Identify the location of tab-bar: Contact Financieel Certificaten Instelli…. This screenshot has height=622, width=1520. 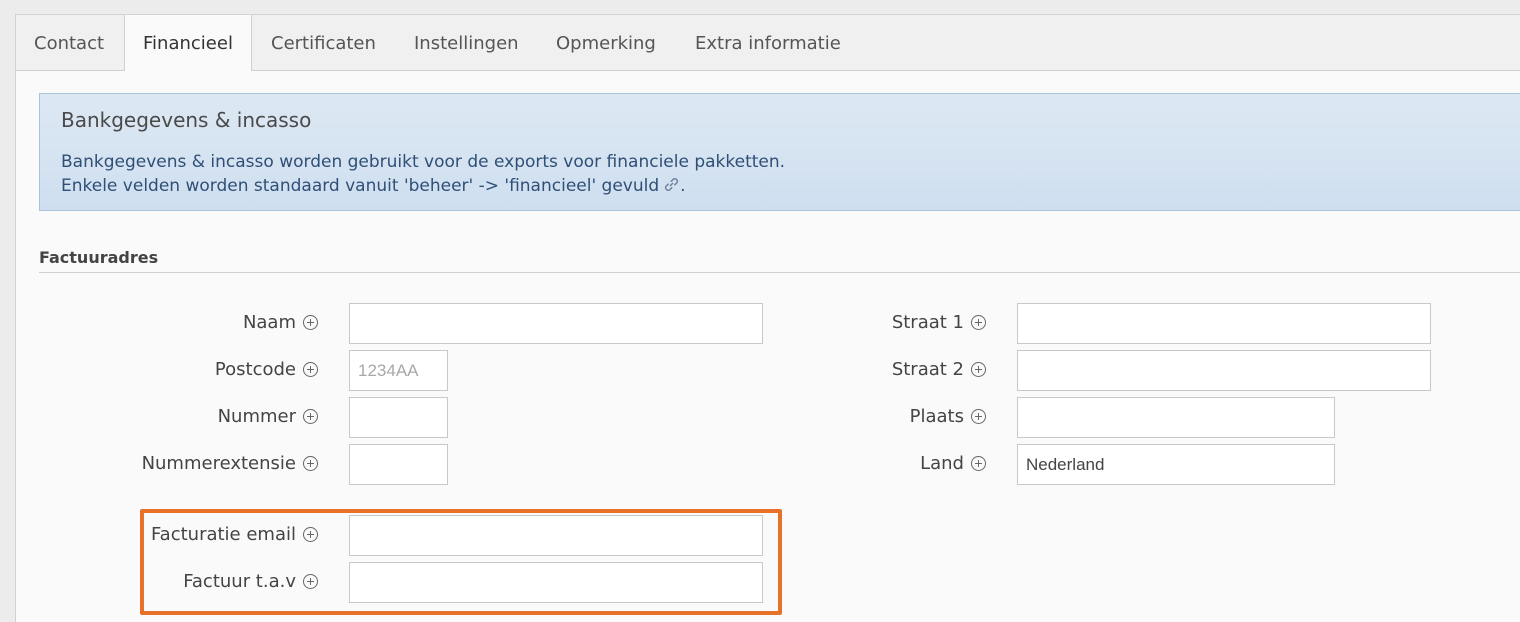
(768, 43).